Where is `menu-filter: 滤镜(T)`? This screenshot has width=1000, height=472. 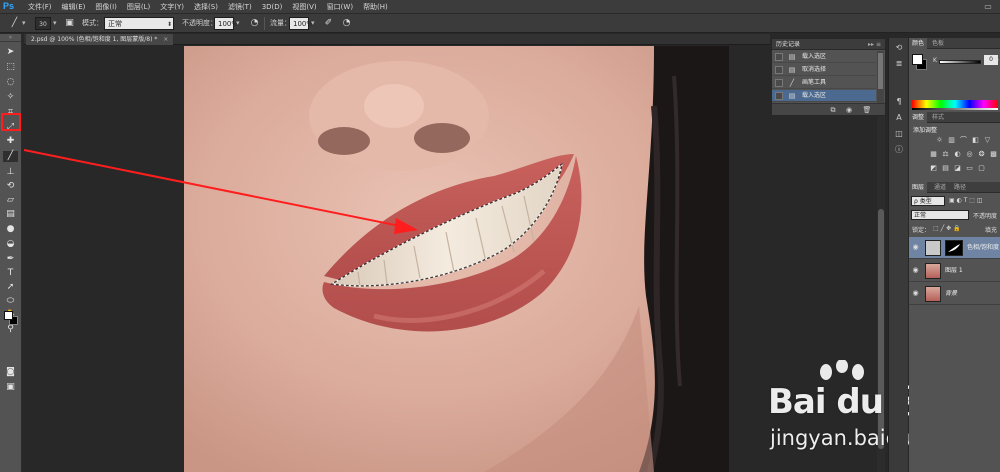
menu-filter: 滤镜(T) is located at coordinates (240, 7).